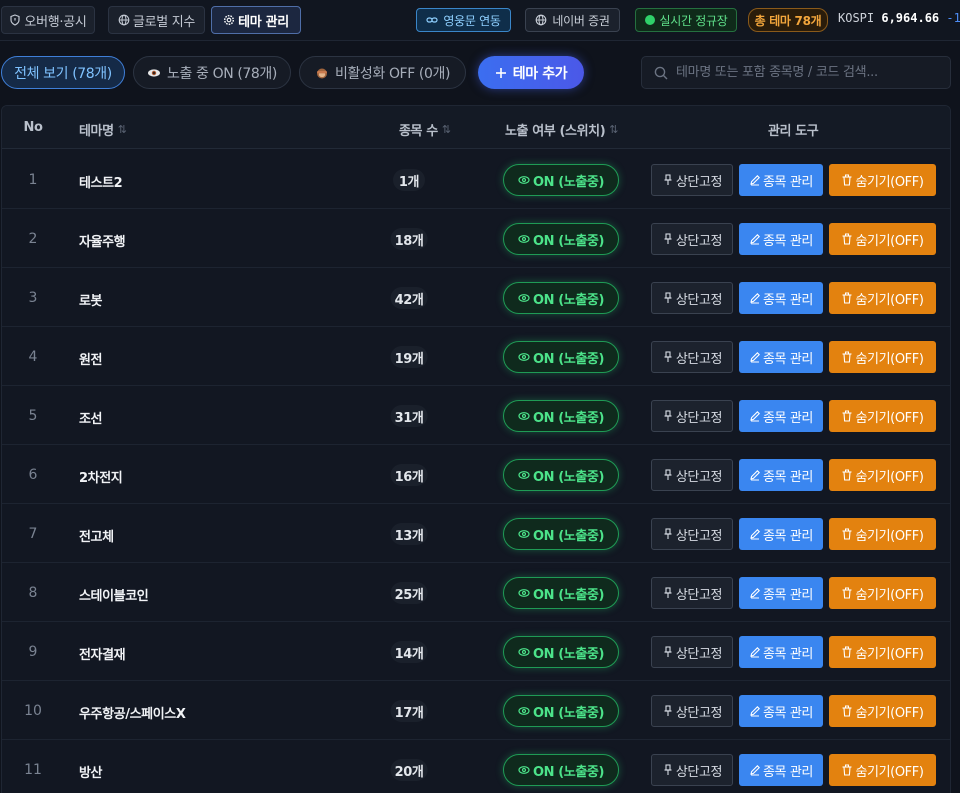  What do you see at coordinates (212, 72) in the screenshot?
I see `filter-on: 노출 중 ON (78개)` at bounding box center [212, 72].